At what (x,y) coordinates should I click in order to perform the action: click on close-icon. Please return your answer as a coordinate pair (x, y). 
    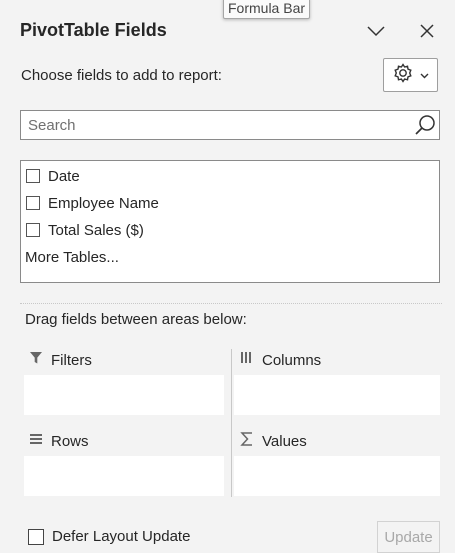
    Looking at the image, I should click on (427, 33).